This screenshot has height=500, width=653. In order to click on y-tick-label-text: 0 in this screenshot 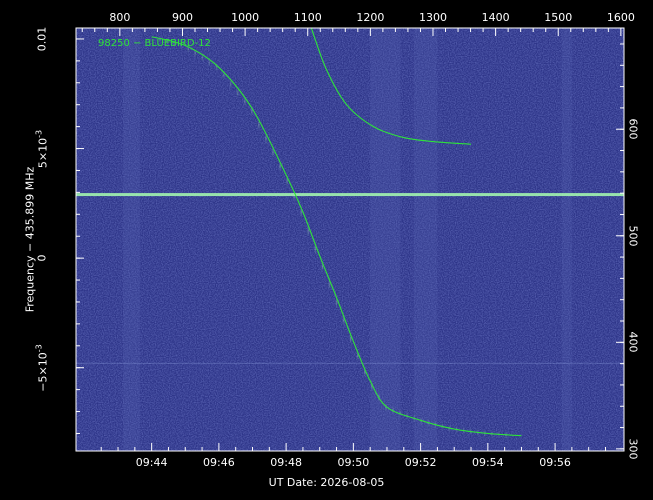, I will do `click(42, 258)`.